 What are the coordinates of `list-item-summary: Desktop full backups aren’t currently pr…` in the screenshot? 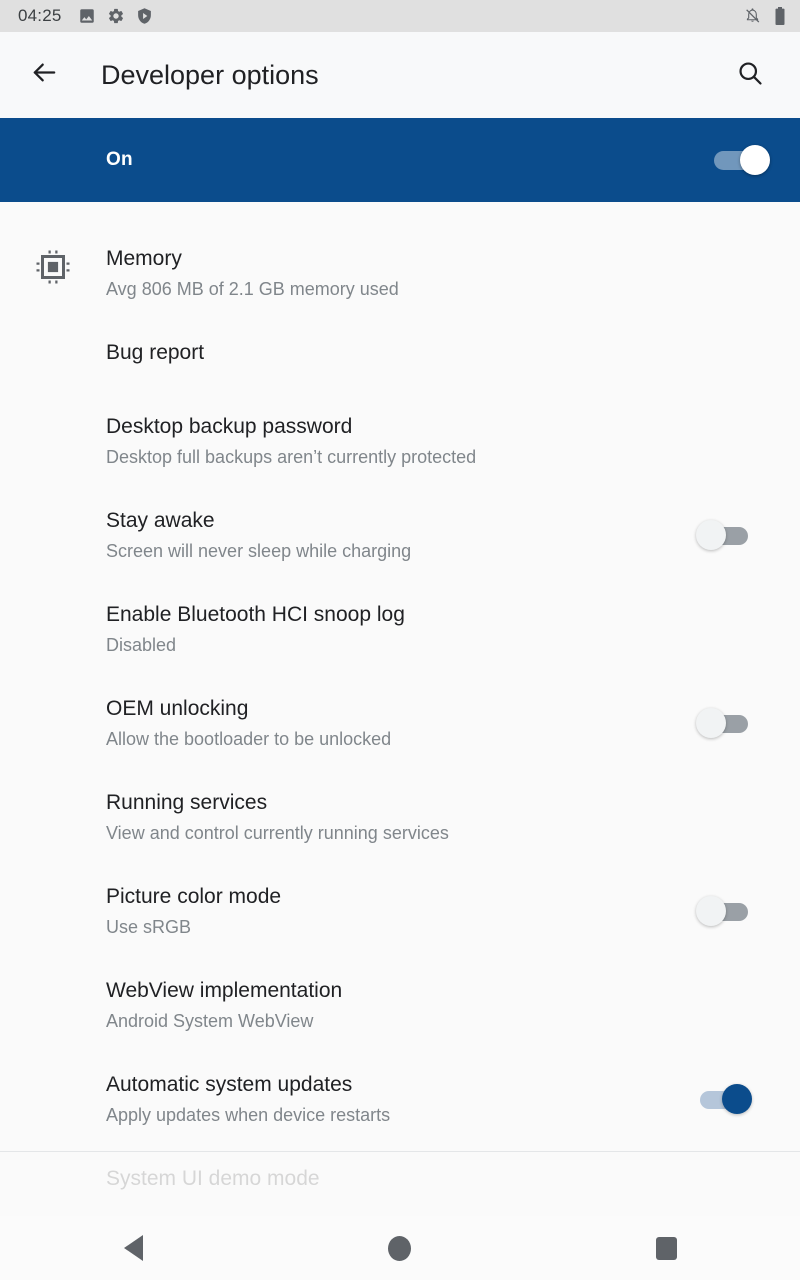 It's located at (291, 457).